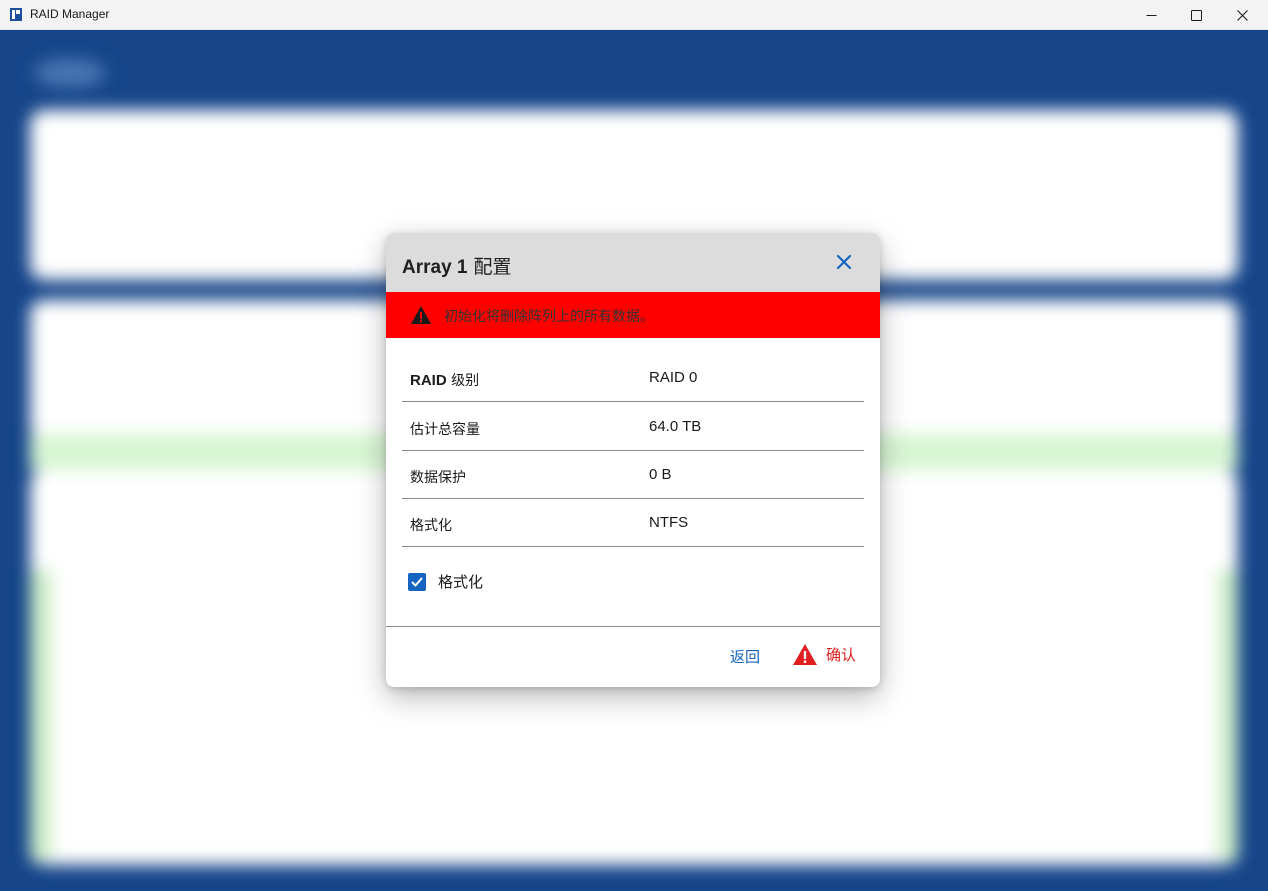 This screenshot has height=891, width=1268. Describe the element at coordinates (428, 380) in the screenshot. I see `raid-level-label-strong: RAID` at that location.